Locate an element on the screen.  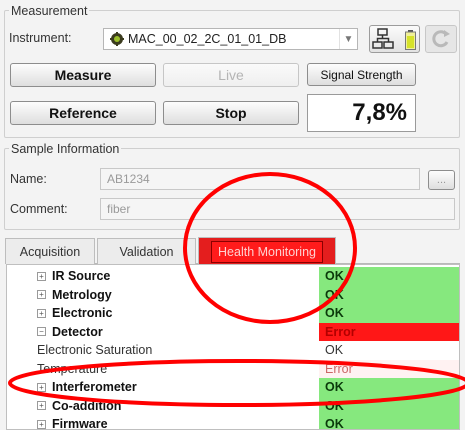
tree-row-name: Electronic Saturation is located at coordinates (162, 350).